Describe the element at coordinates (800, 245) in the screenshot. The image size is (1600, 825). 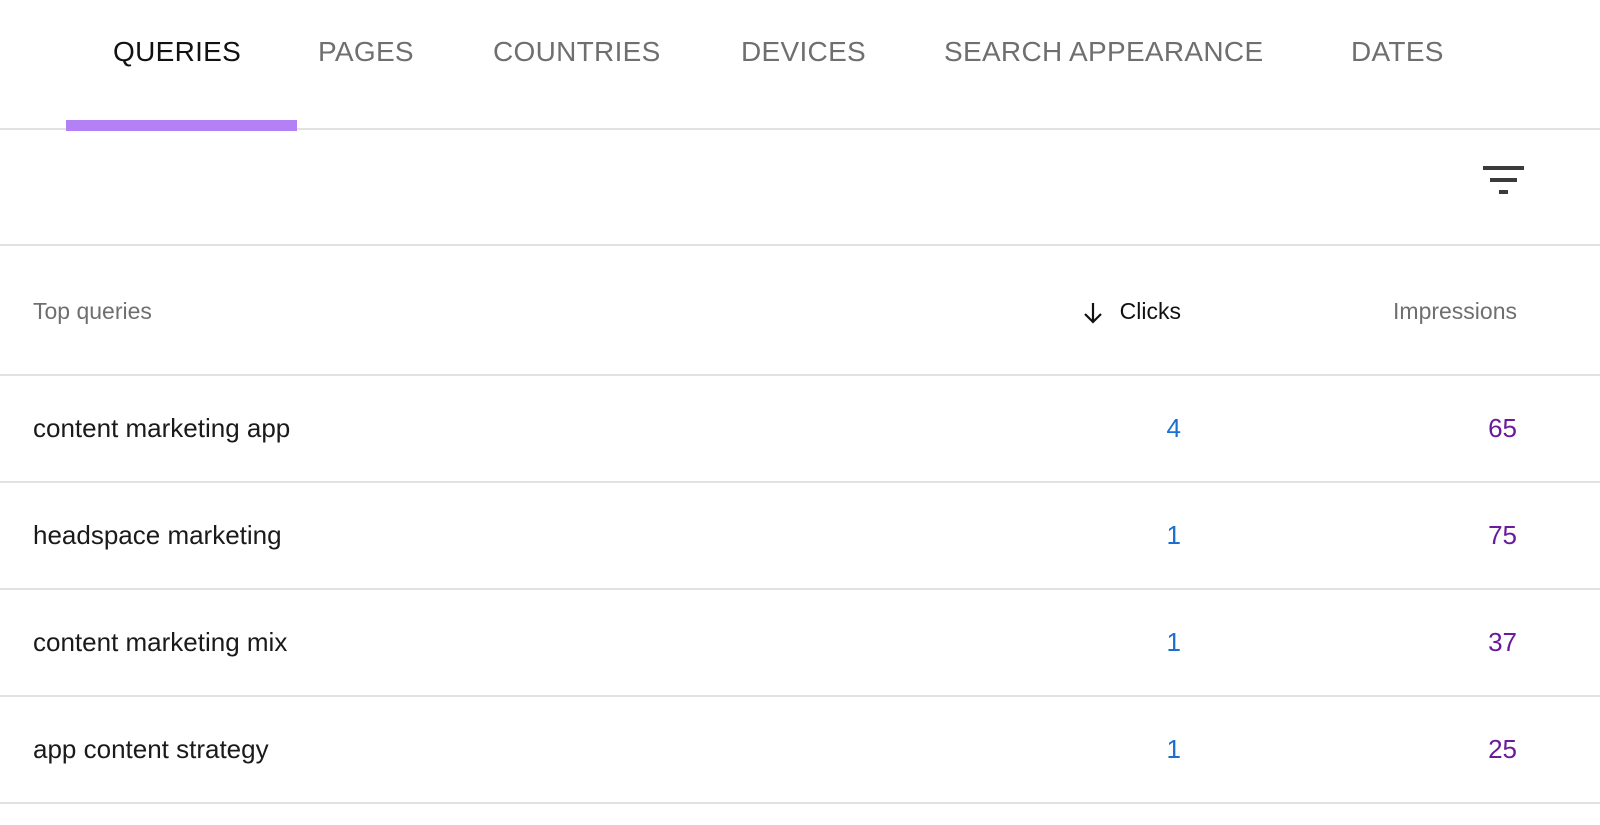
I see `toolbar-divider` at that location.